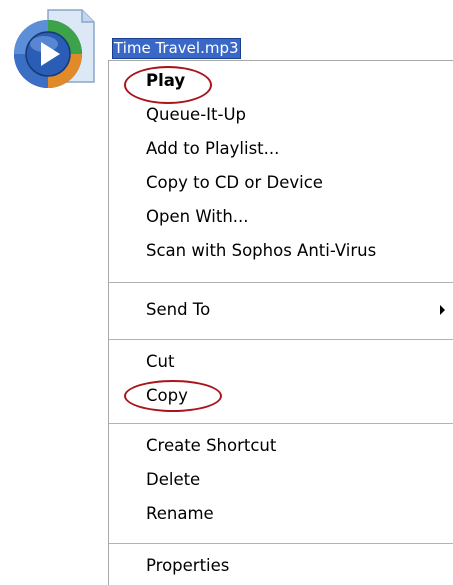 The image size is (453, 585). I want to click on copy-annotation-ellipse, so click(173, 396).